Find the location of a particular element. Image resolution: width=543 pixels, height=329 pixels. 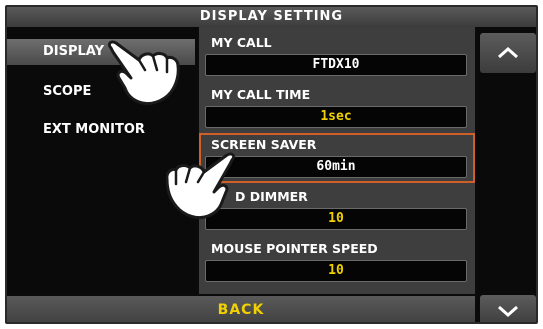

setting-my-call: MY CALL FTDX10 is located at coordinates (337, 58).